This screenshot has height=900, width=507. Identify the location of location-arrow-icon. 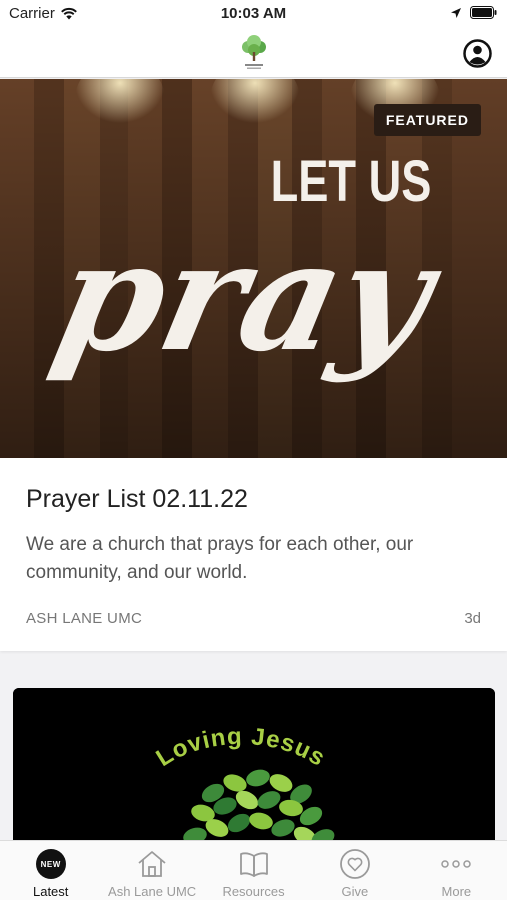
(456, 12).